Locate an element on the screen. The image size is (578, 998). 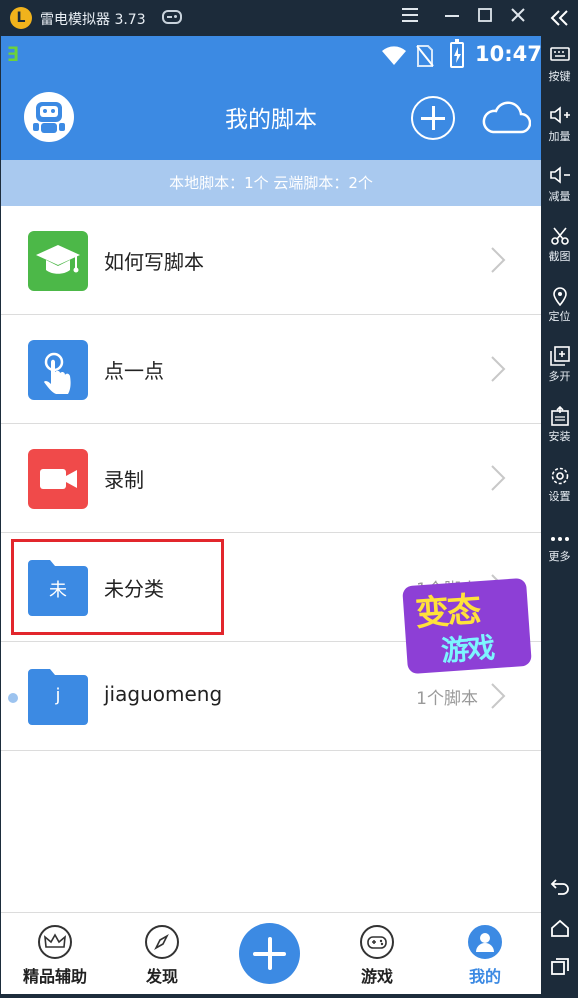
add-script-button is located at coordinates (433, 118).